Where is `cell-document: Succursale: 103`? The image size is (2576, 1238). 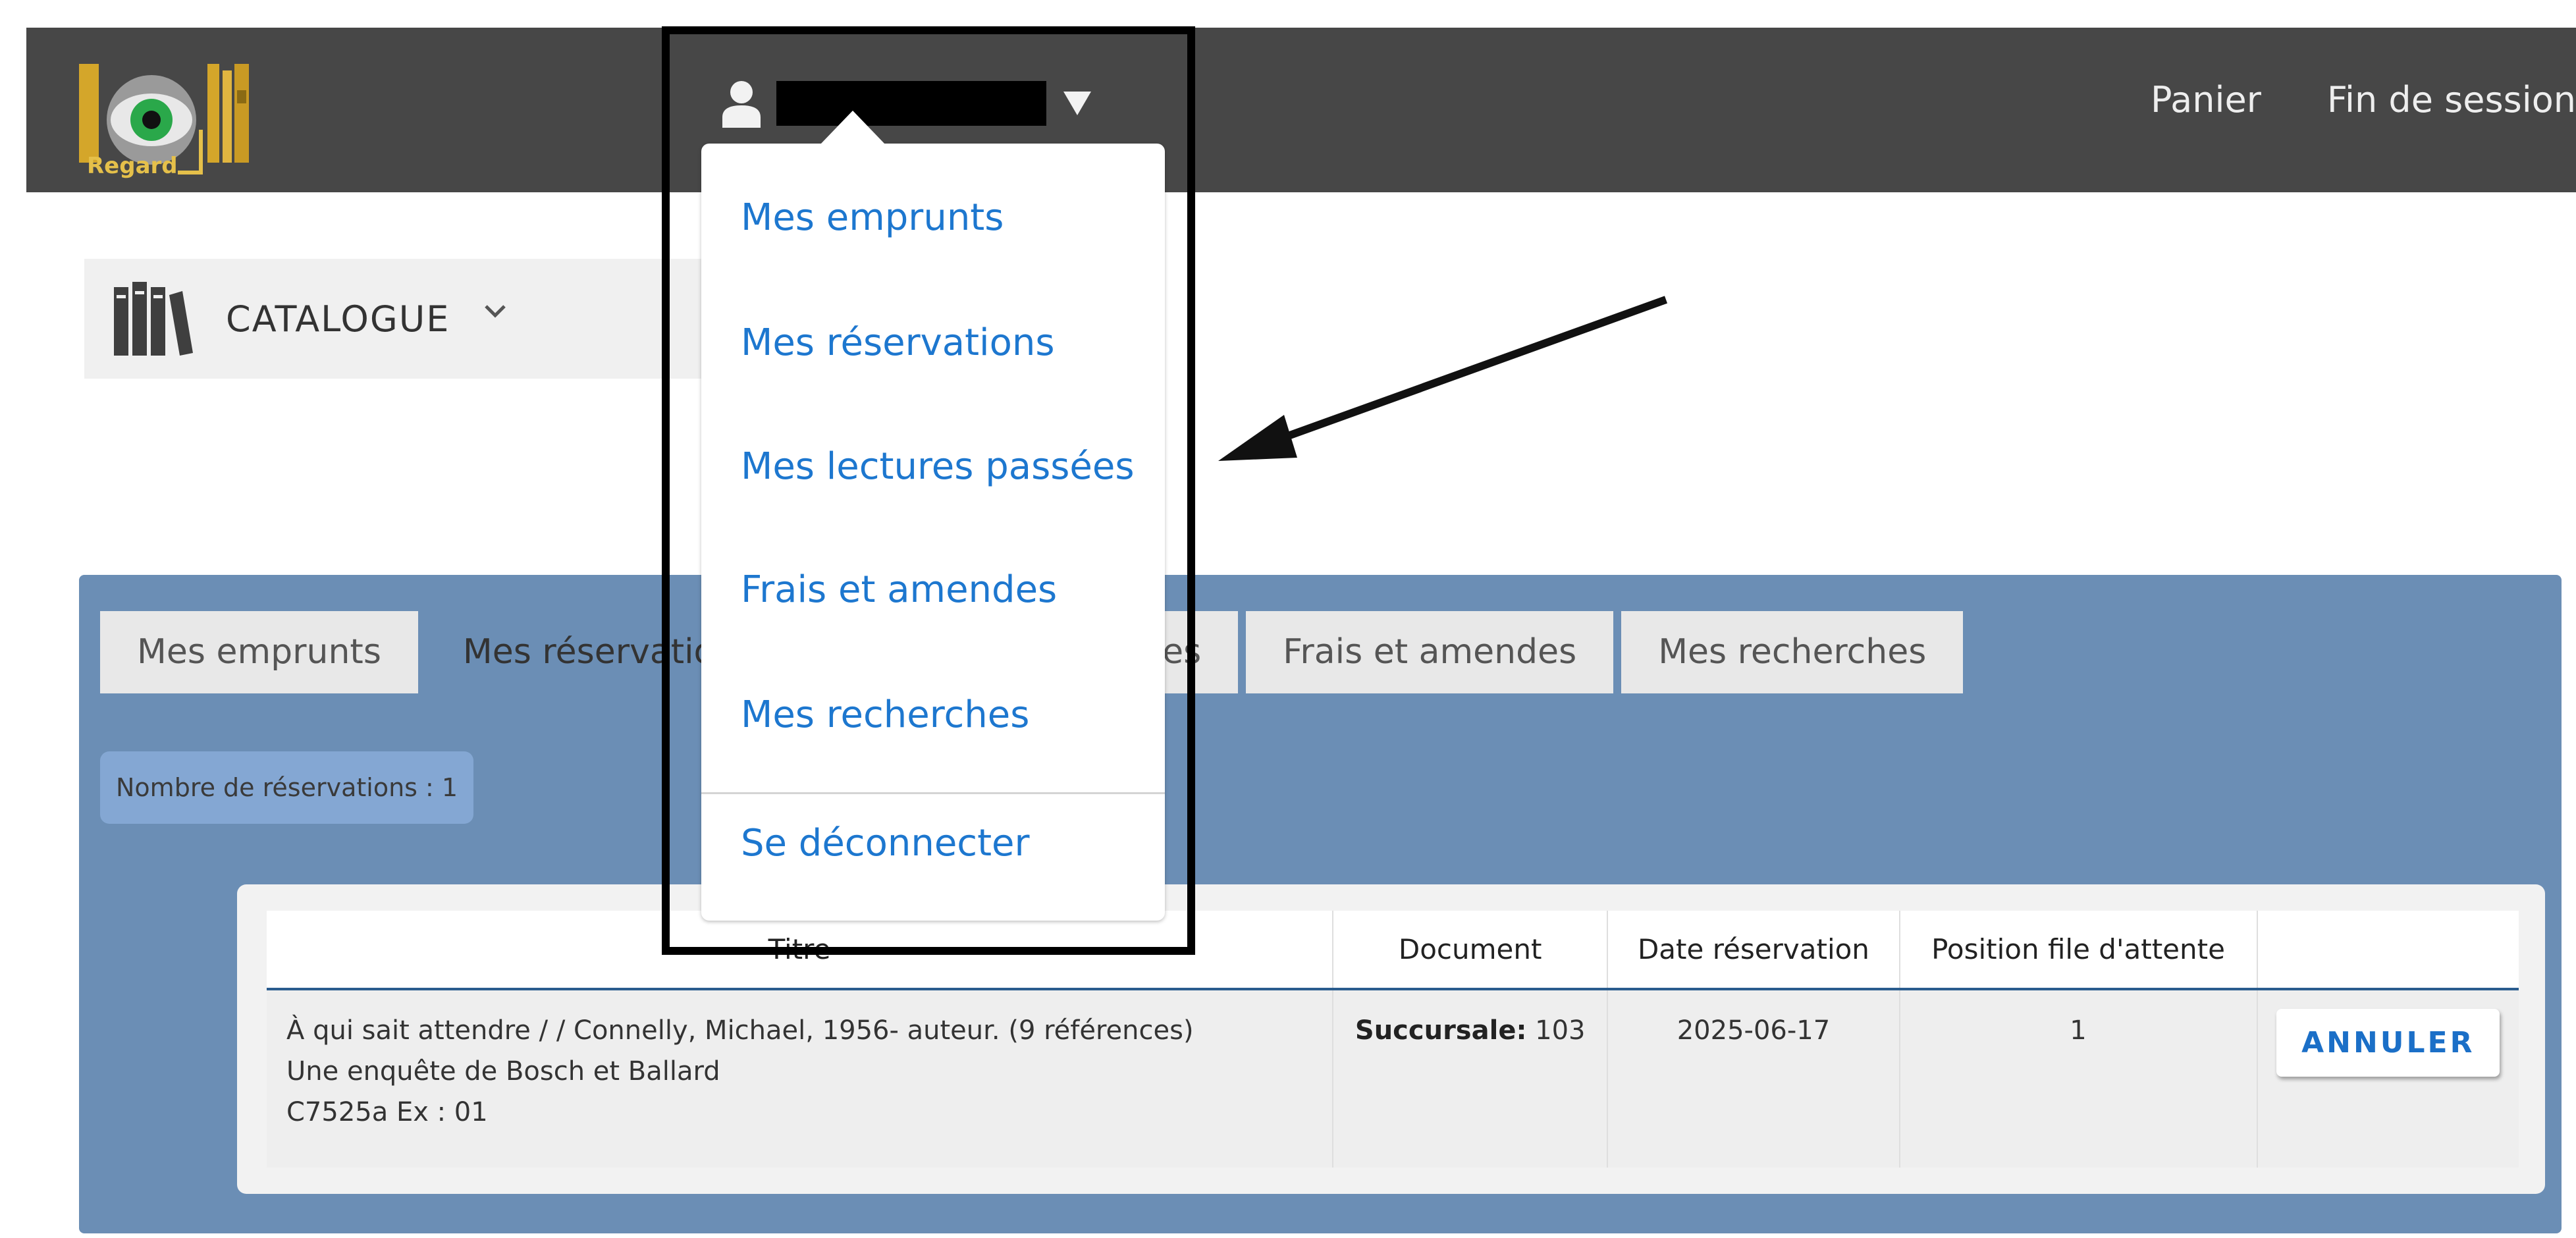
cell-document: Succursale: 103 is located at coordinates (1470, 1078).